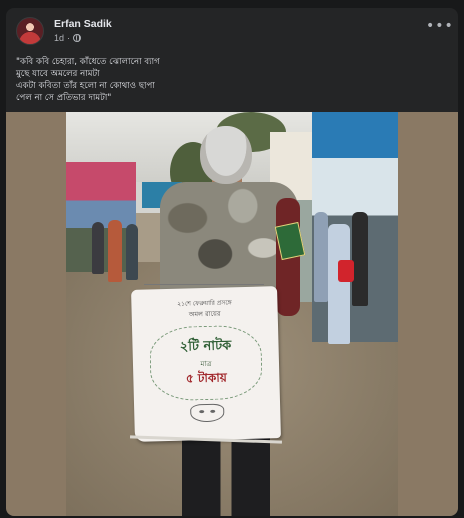  What do you see at coordinates (206, 377) in the screenshot?
I see `placard-line: ৫ টাকায়` at bounding box center [206, 377].